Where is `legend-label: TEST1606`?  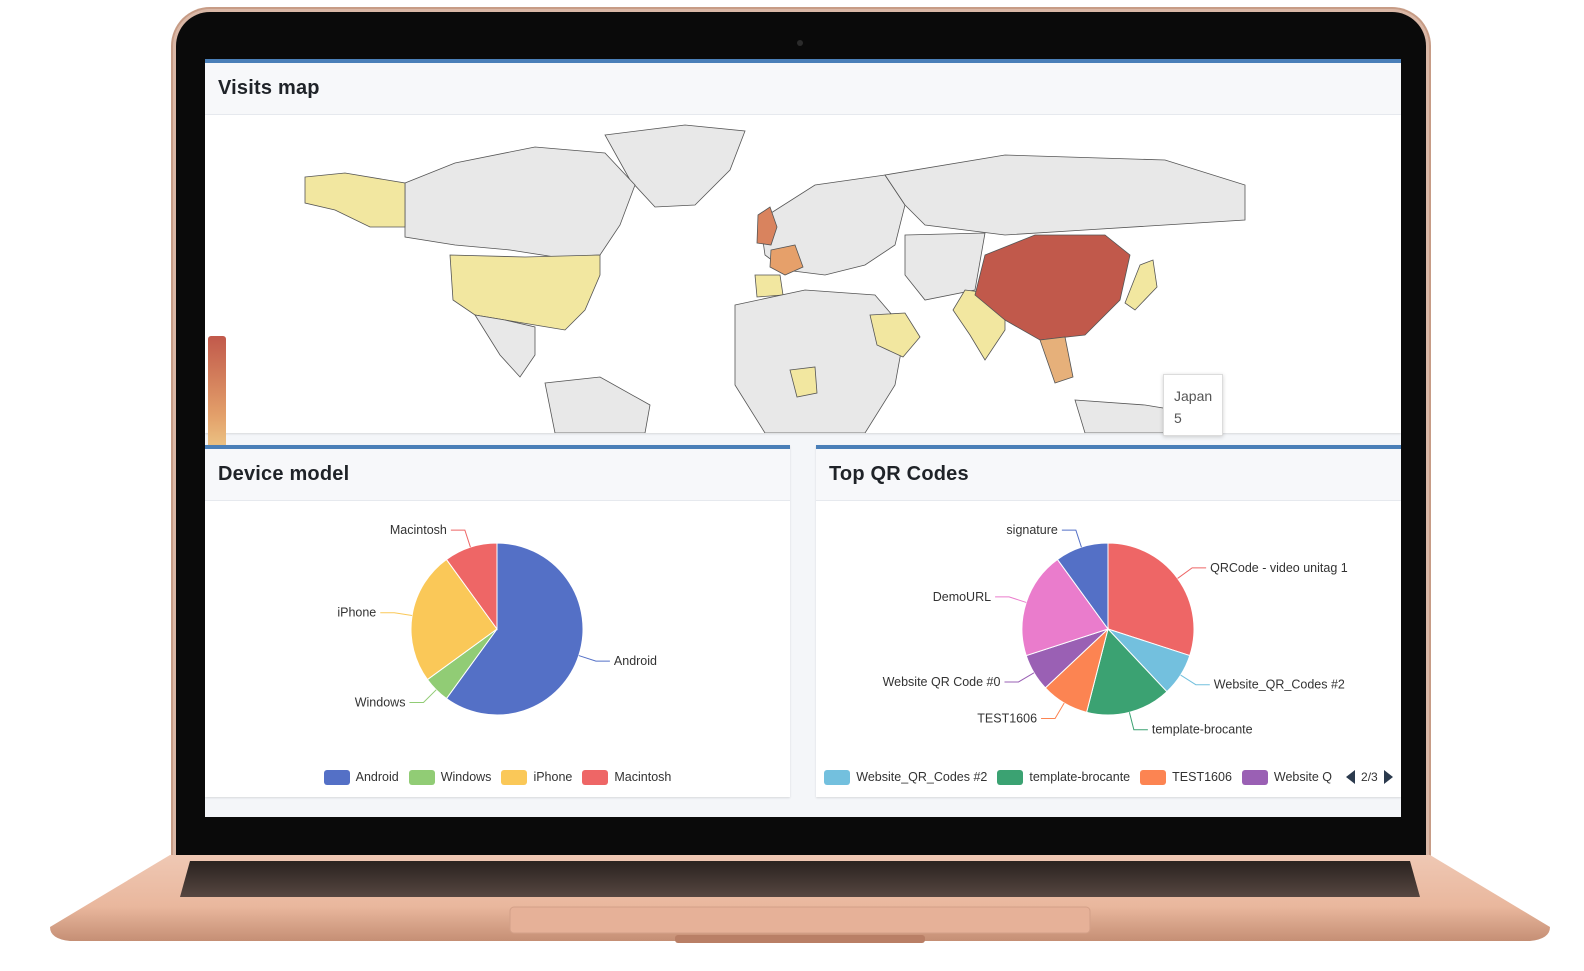 legend-label: TEST1606 is located at coordinates (1202, 777).